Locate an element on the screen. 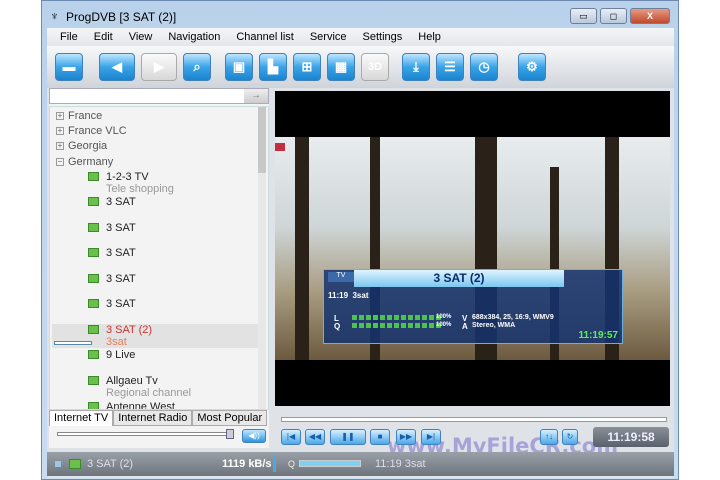 This screenshot has width=720, height=480. record-icon: ⤓ is located at coordinates (416, 67).